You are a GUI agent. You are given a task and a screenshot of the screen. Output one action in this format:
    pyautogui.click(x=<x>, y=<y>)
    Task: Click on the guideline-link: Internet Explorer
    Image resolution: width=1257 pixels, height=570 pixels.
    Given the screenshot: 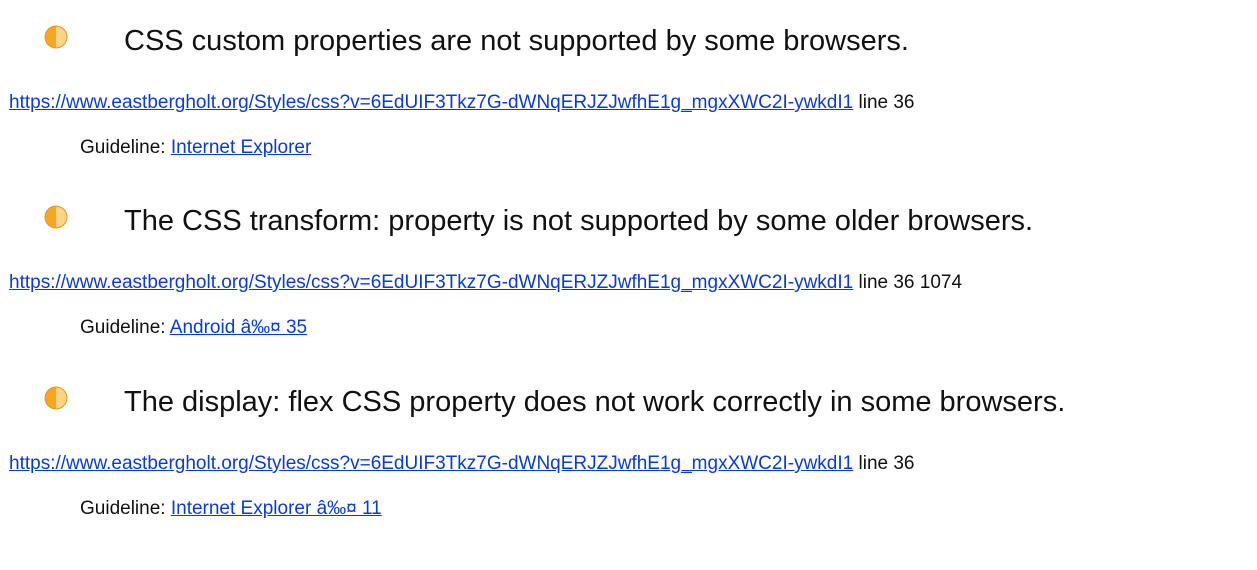 What is the action you would take?
    pyautogui.click(x=241, y=147)
    